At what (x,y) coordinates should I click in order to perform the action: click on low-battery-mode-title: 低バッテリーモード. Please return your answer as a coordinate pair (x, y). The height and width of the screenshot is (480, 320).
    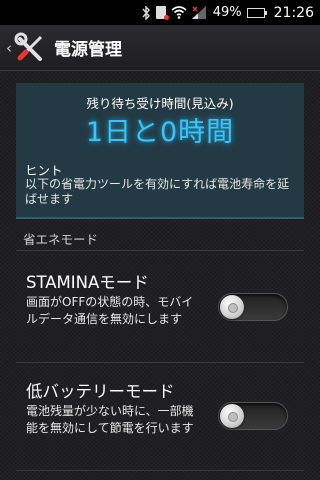
    Looking at the image, I should click on (100, 391).